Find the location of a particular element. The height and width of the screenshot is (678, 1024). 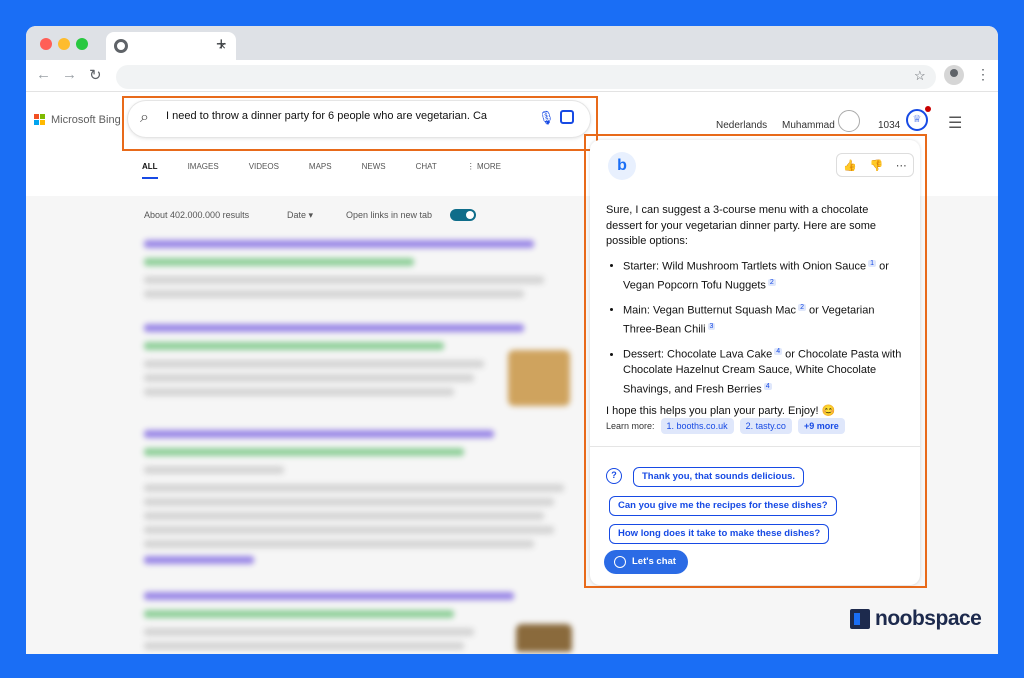

tab-maps: MAPS is located at coordinates (320, 170).